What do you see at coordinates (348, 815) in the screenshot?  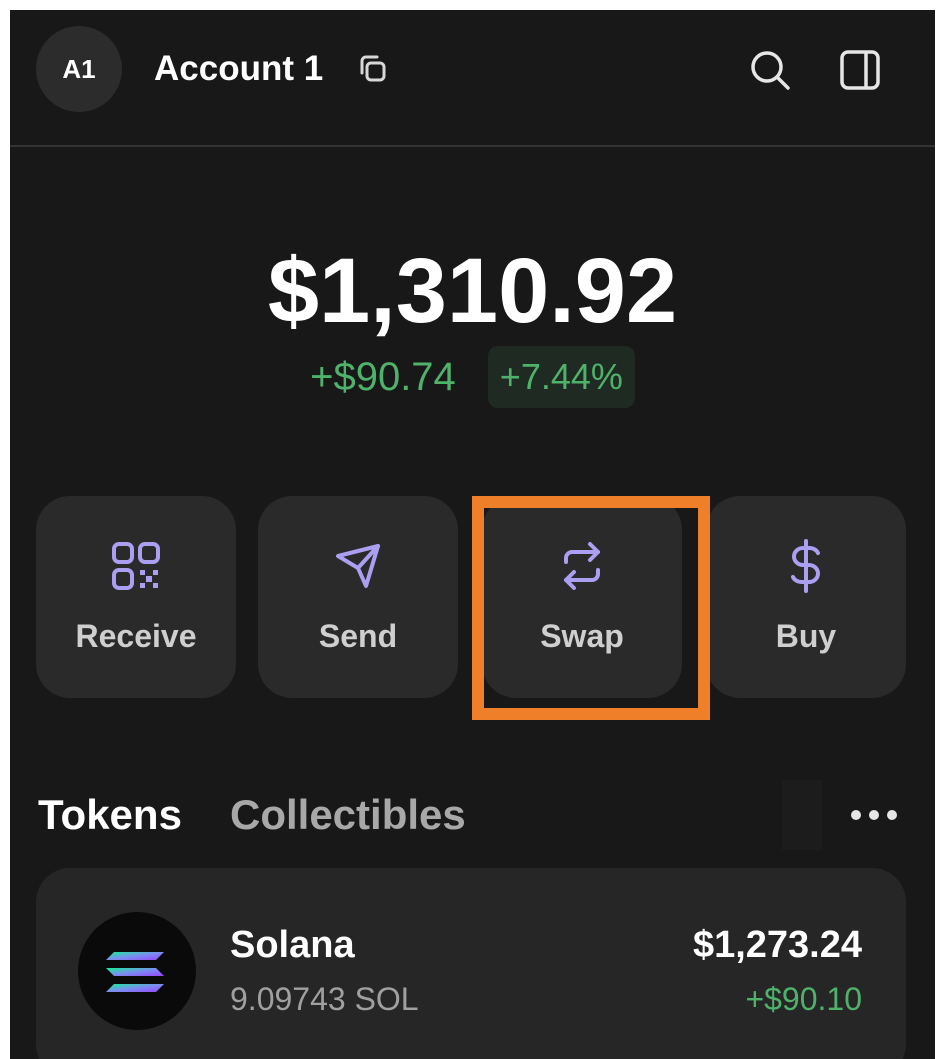 I see `tab-collectibles: Collectibles` at bounding box center [348, 815].